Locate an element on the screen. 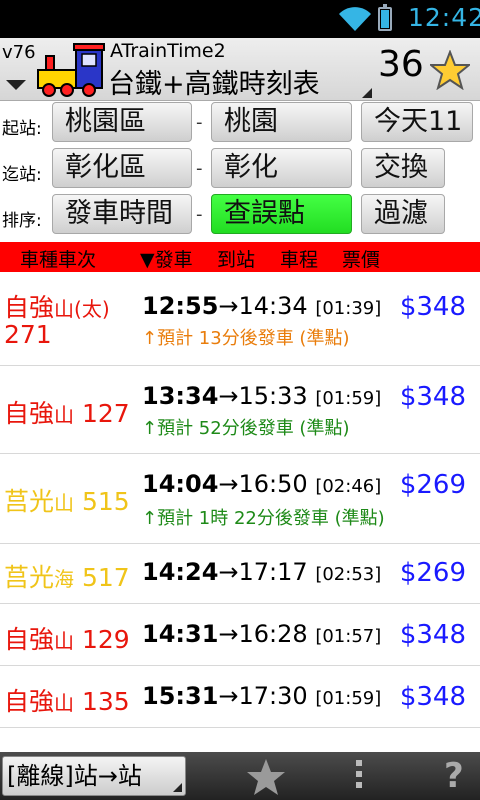 The width and height of the screenshot is (480, 800). from-dash: - is located at coordinates (199, 122).